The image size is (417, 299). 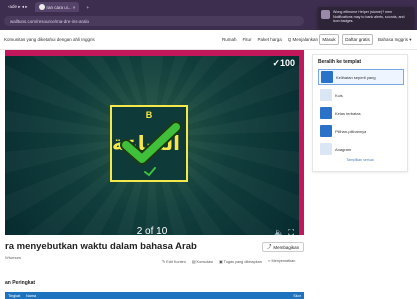 I want to click on assign-label: Tugas yang ditetapkan, so click(x=242, y=262).